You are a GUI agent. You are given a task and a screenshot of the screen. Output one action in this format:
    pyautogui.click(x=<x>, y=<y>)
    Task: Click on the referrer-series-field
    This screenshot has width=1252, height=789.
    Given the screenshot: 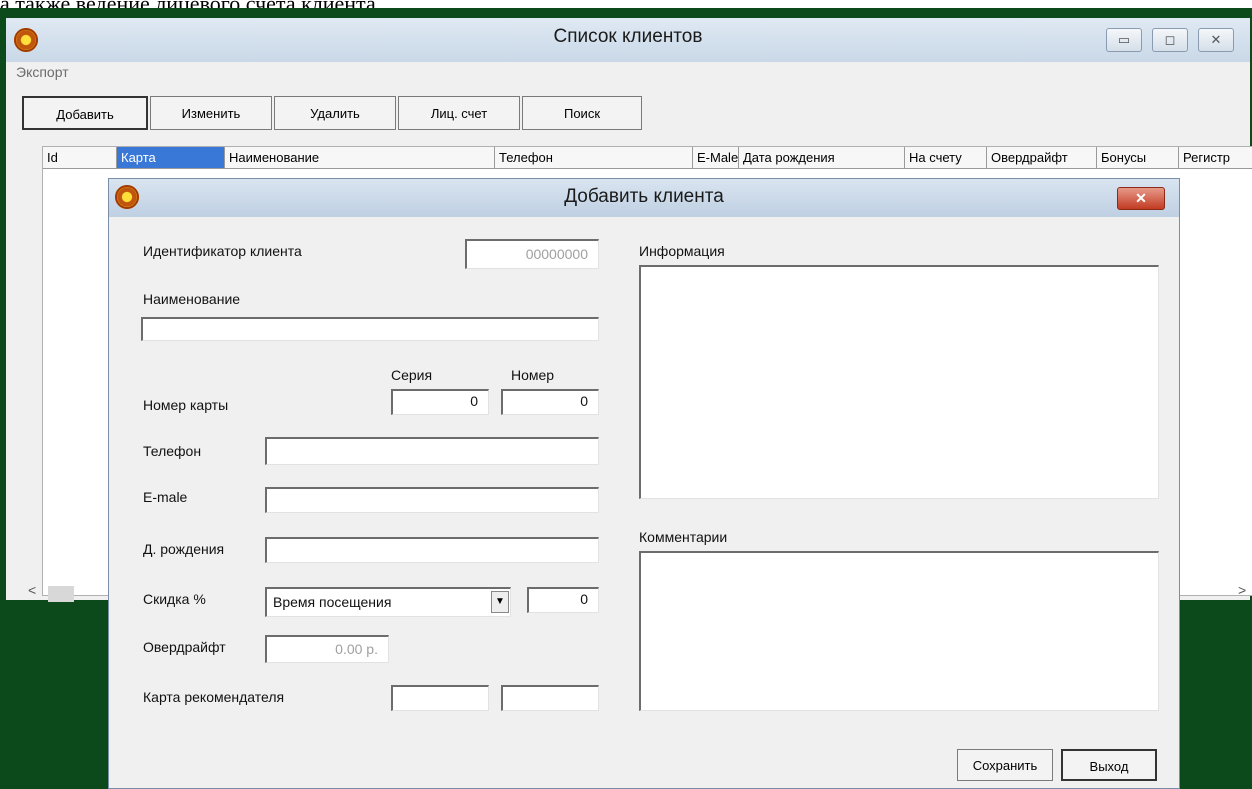 What is the action you would take?
    pyautogui.click(x=440, y=698)
    